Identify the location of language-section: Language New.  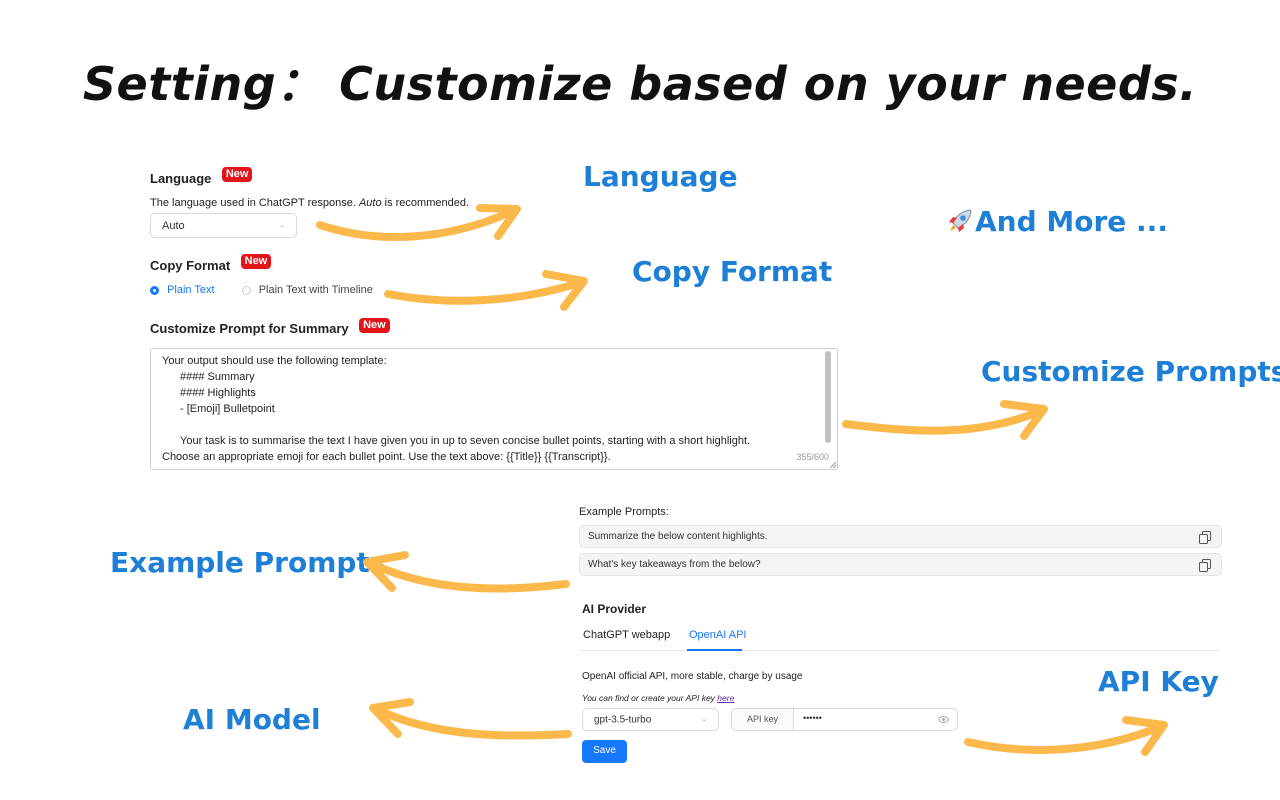
(201, 177).